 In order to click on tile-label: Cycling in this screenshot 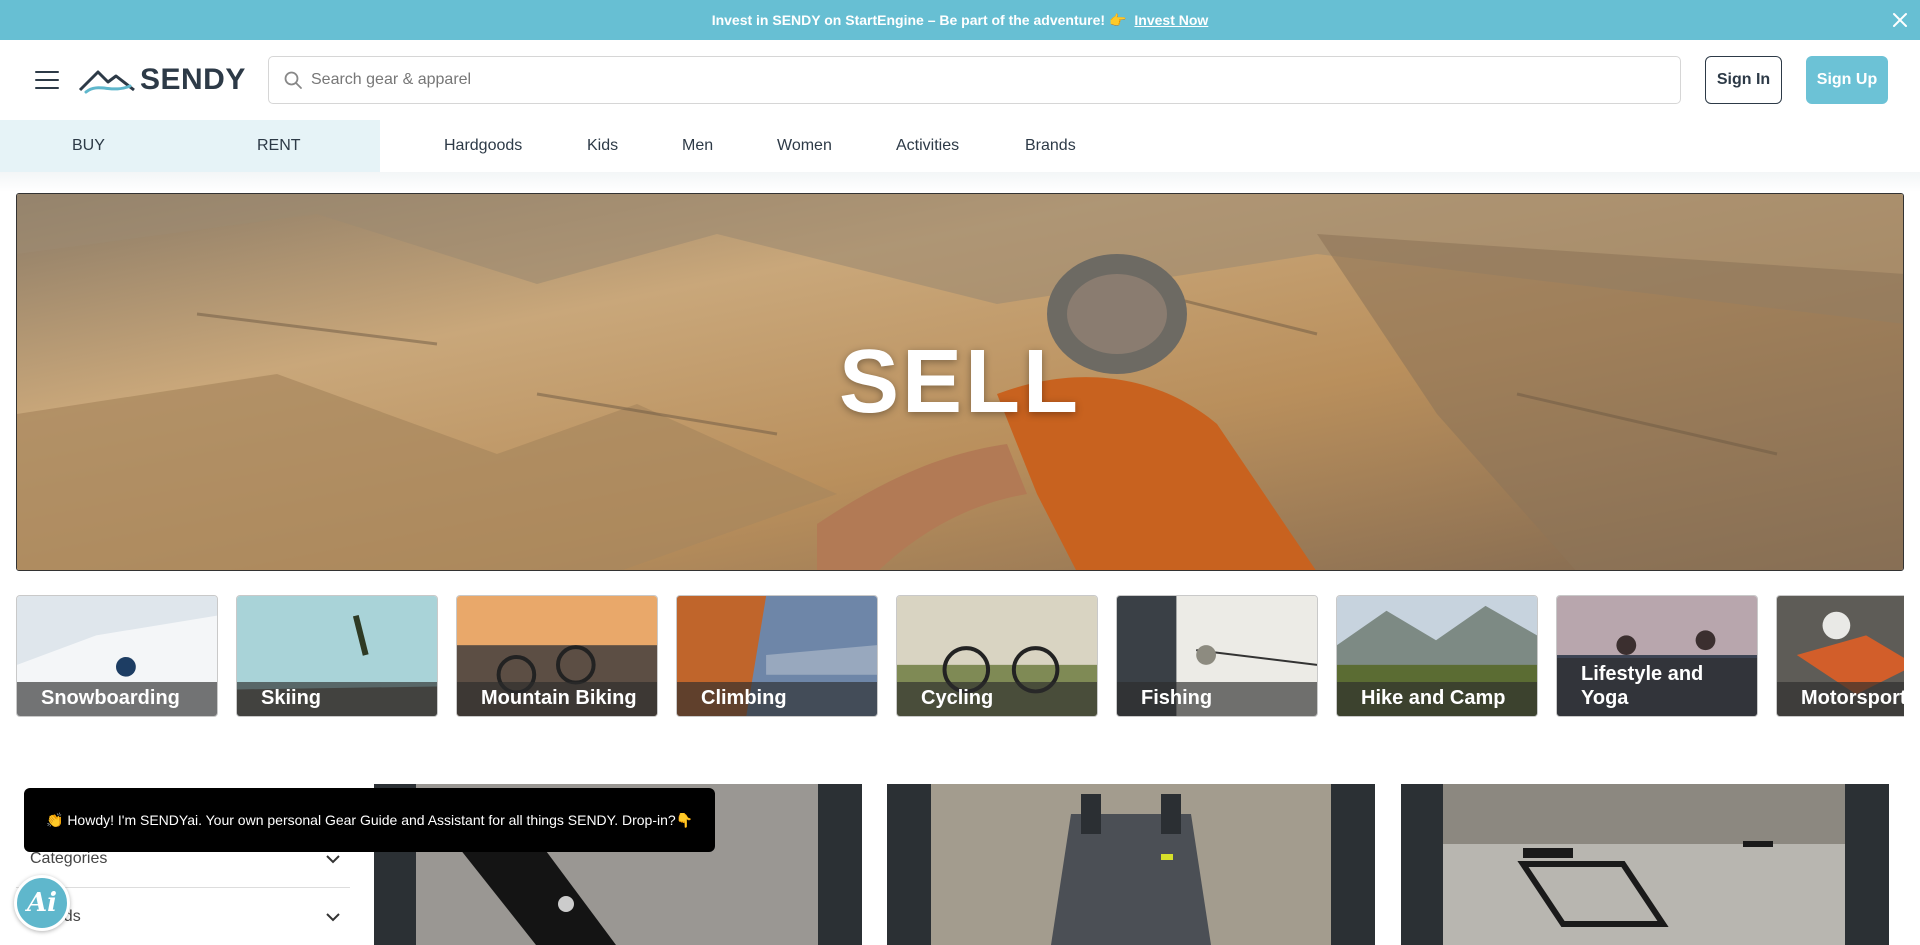, I will do `click(997, 699)`.